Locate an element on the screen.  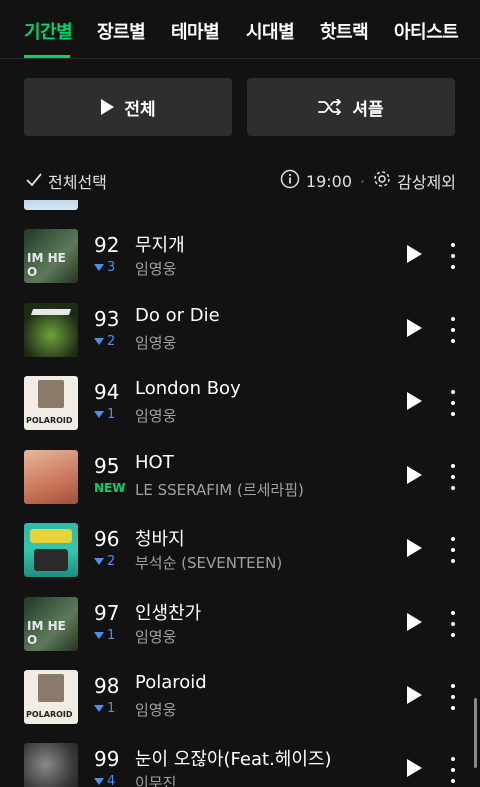
gear-icon is located at coordinates (382, 181).